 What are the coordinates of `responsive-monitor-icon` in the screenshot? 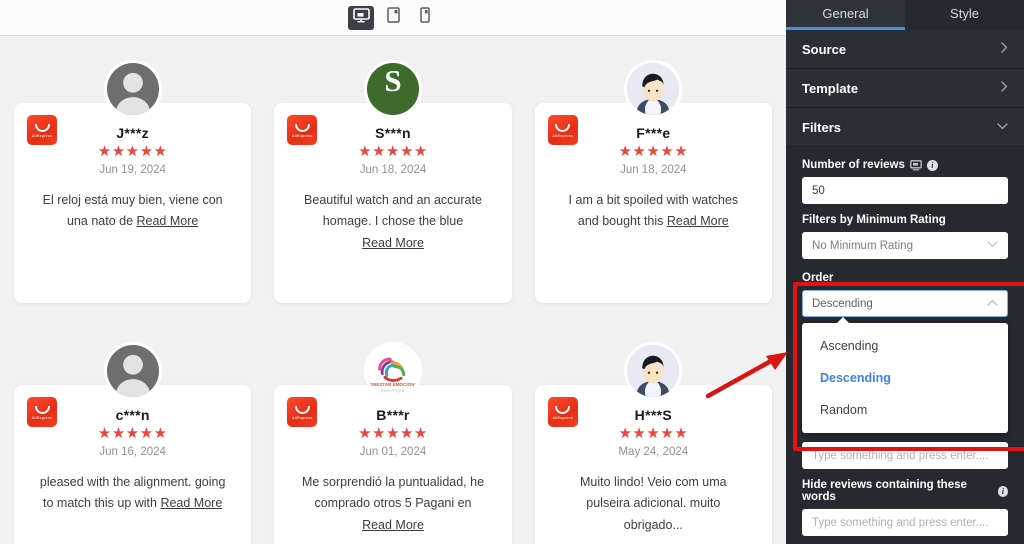 It's located at (916, 165).